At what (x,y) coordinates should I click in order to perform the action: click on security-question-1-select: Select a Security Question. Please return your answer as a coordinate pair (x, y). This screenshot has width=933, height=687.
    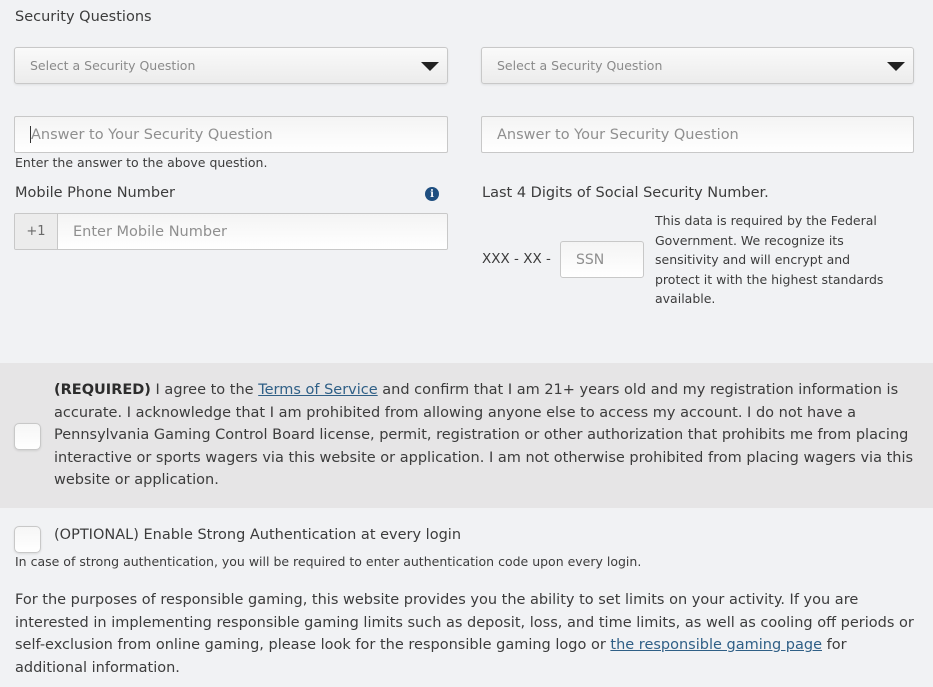
    Looking at the image, I should click on (231, 65).